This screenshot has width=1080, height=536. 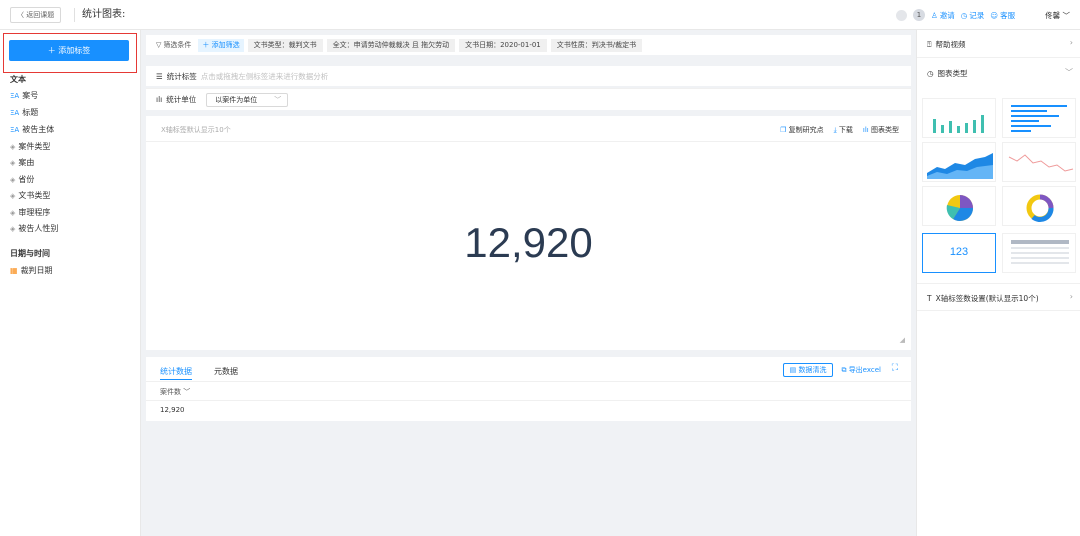 What do you see at coordinates (18, 79) in the screenshot?
I see `group-title-text: 文本` at bounding box center [18, 79].